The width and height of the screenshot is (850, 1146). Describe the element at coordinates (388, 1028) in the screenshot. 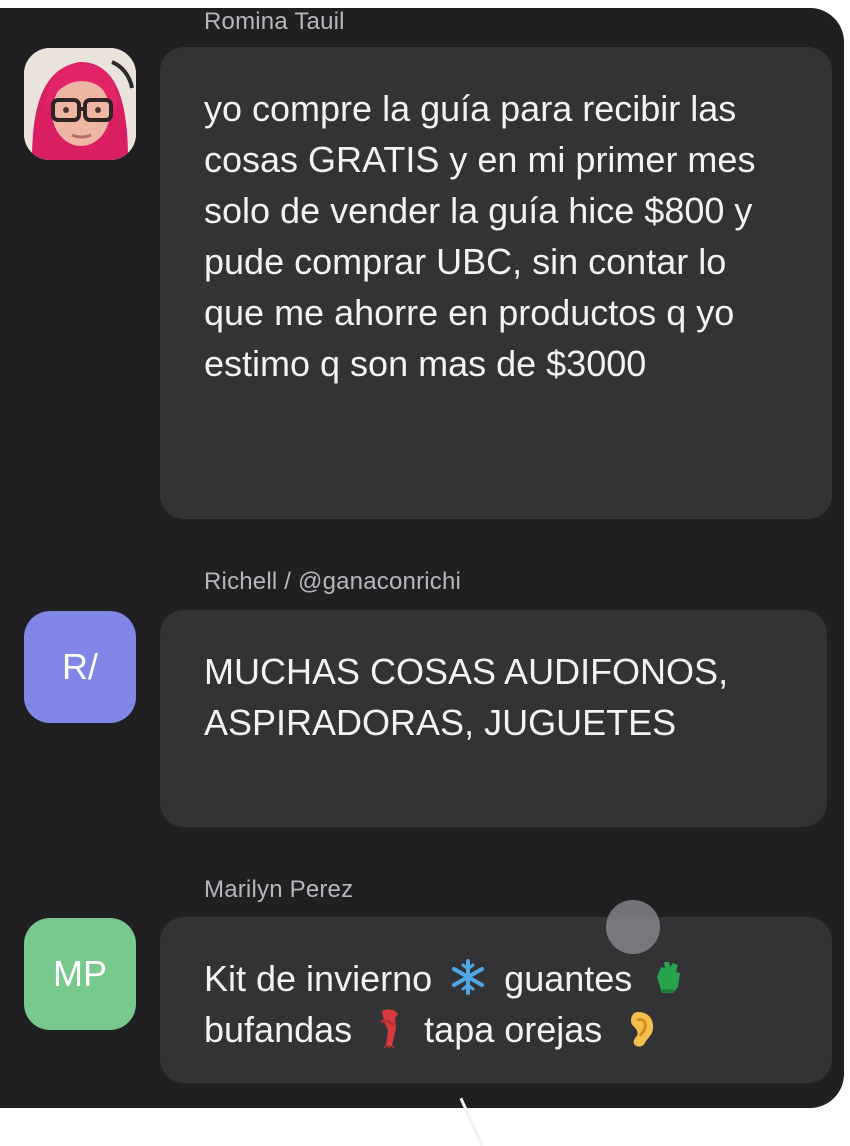

I see `scarf-icon` at that location.